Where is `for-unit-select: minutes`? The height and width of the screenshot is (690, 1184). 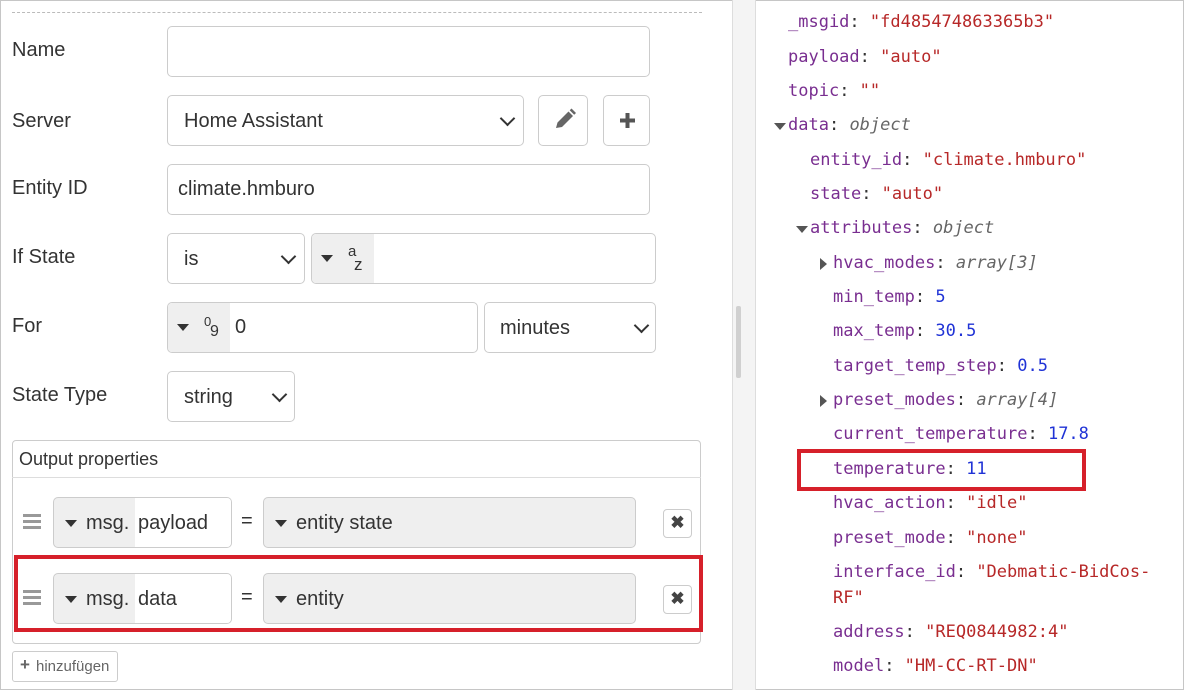 for-unit-select: minutes is located at coordinates (570, 327).